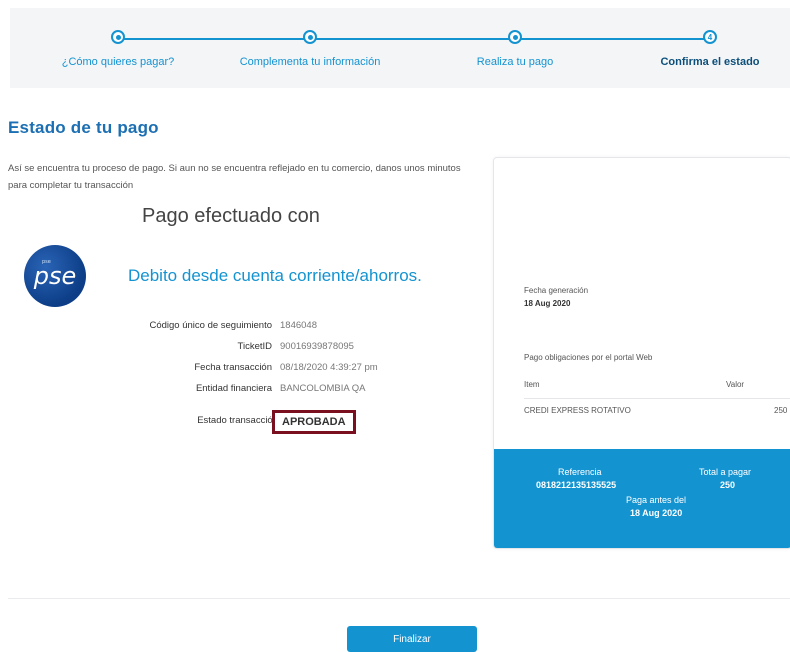  I want to click on detail-label: Estado transacción, so click(237, 420).